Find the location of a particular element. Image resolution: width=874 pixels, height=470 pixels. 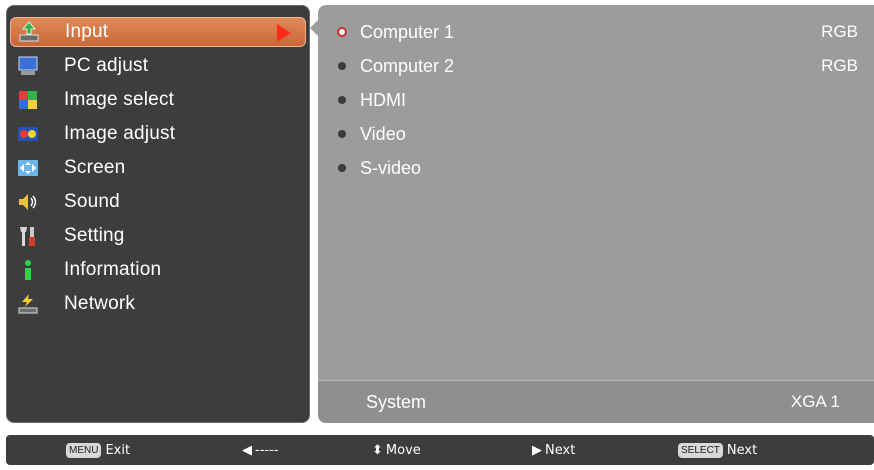

menu-item-information: Information is located at coordinates (158, 270).